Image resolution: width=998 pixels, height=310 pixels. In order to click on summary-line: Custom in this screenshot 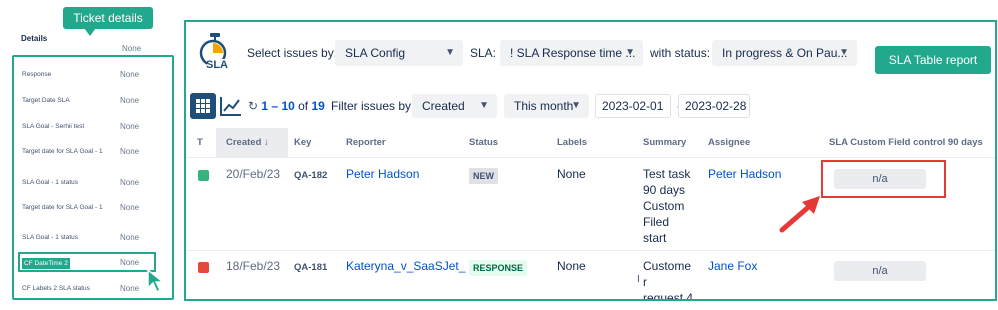, I will do `click(664, 206)`.